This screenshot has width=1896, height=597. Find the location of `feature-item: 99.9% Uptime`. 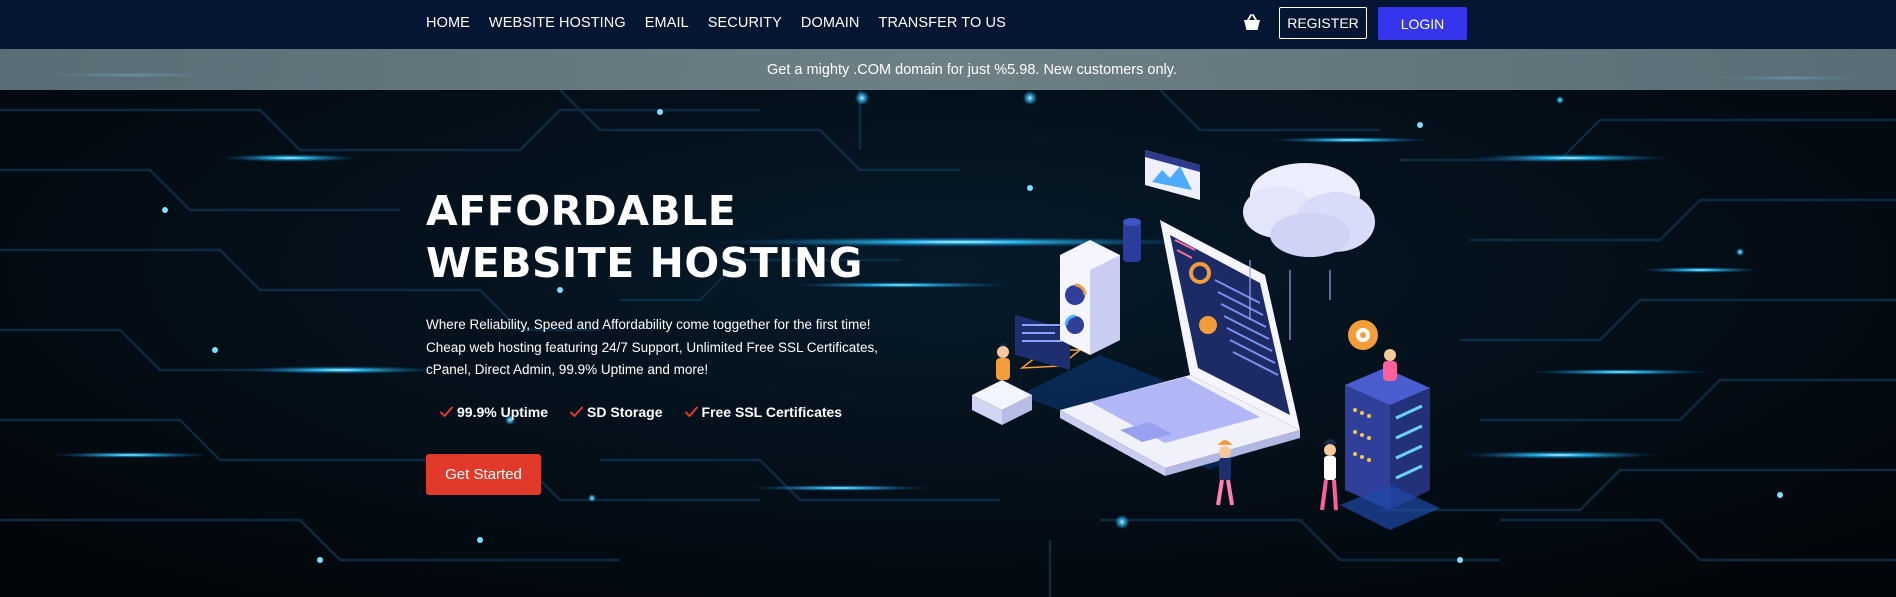

feature-item: 99.9% Uptime is located at coordinates (494, 412).